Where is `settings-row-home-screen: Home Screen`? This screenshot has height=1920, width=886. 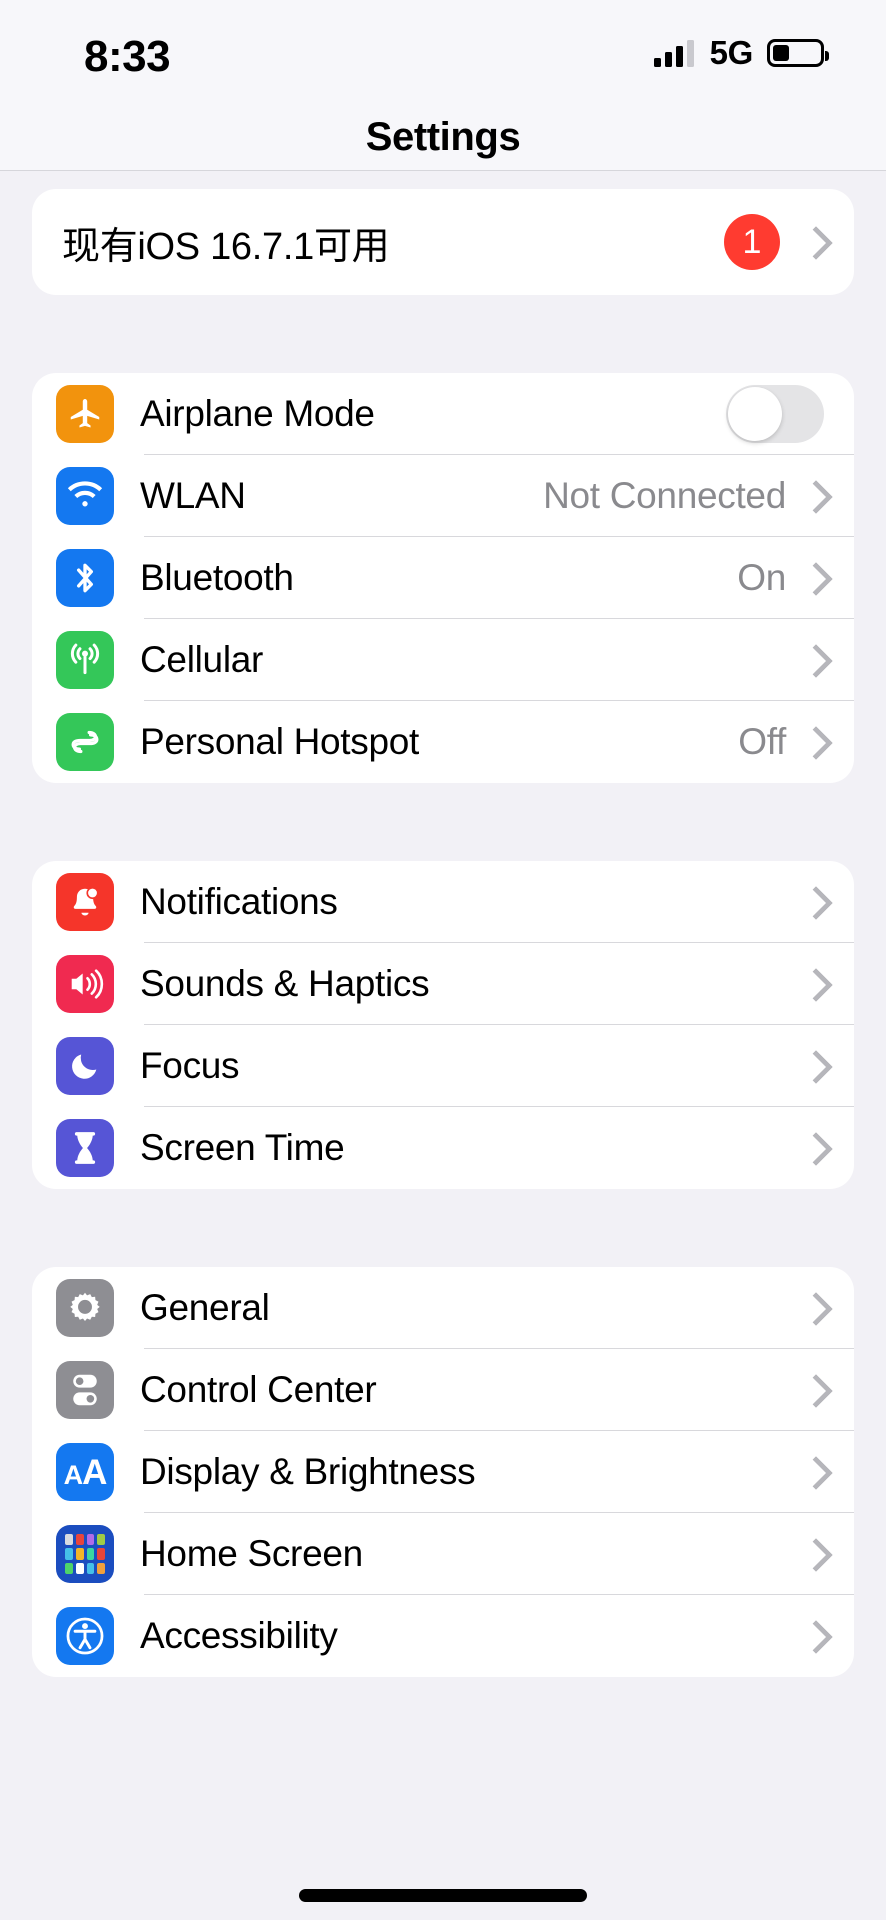 settings-row-home-screen: Home Screen is located at coordinates (443, 1554).